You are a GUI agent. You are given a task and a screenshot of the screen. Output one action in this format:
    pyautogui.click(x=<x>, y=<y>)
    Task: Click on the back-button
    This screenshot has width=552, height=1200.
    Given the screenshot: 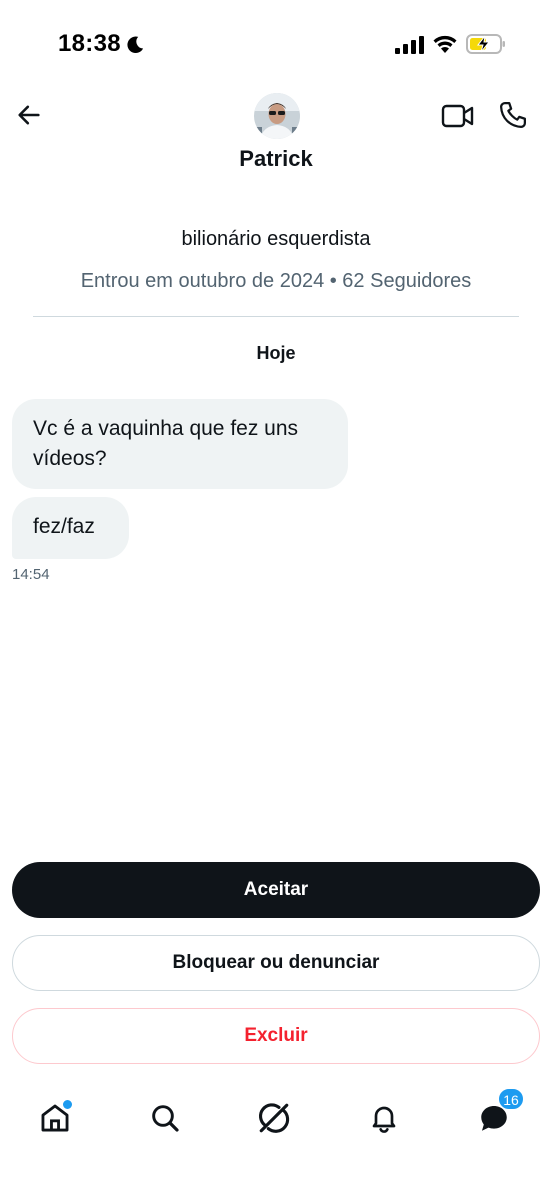 What is the action you would take?
    pyautogui.click(x=29, y=115)
    